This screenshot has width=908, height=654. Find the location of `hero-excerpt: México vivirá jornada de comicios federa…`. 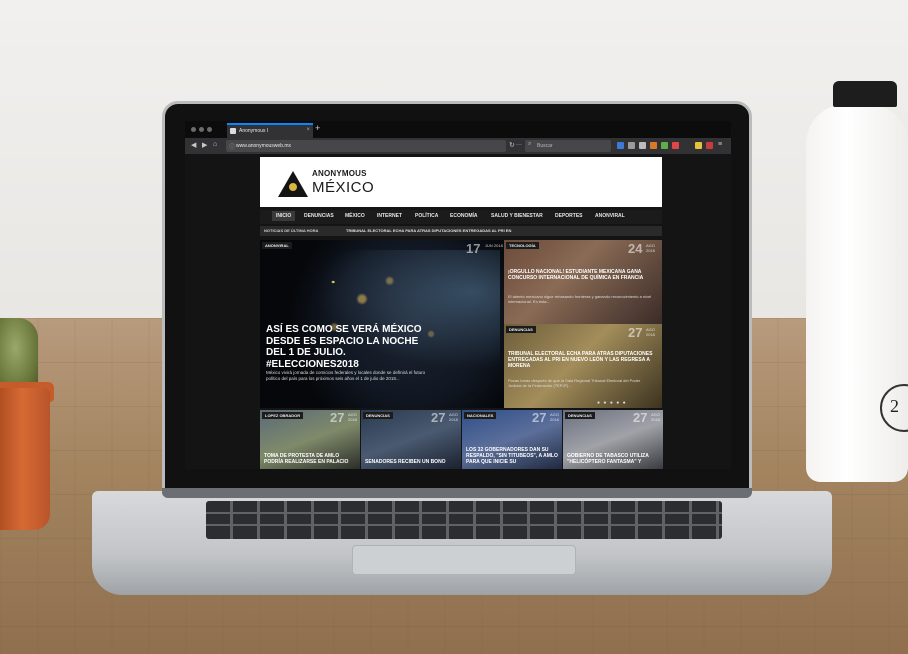

hero-excerpt: México vivirá jornada de comicios federa… is located at coordinates (346, 375).